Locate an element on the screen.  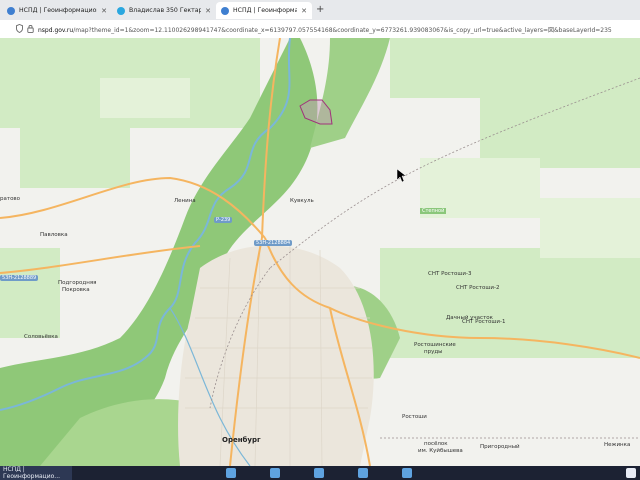
new-tab-button: + is located at coordinates (320, 9).